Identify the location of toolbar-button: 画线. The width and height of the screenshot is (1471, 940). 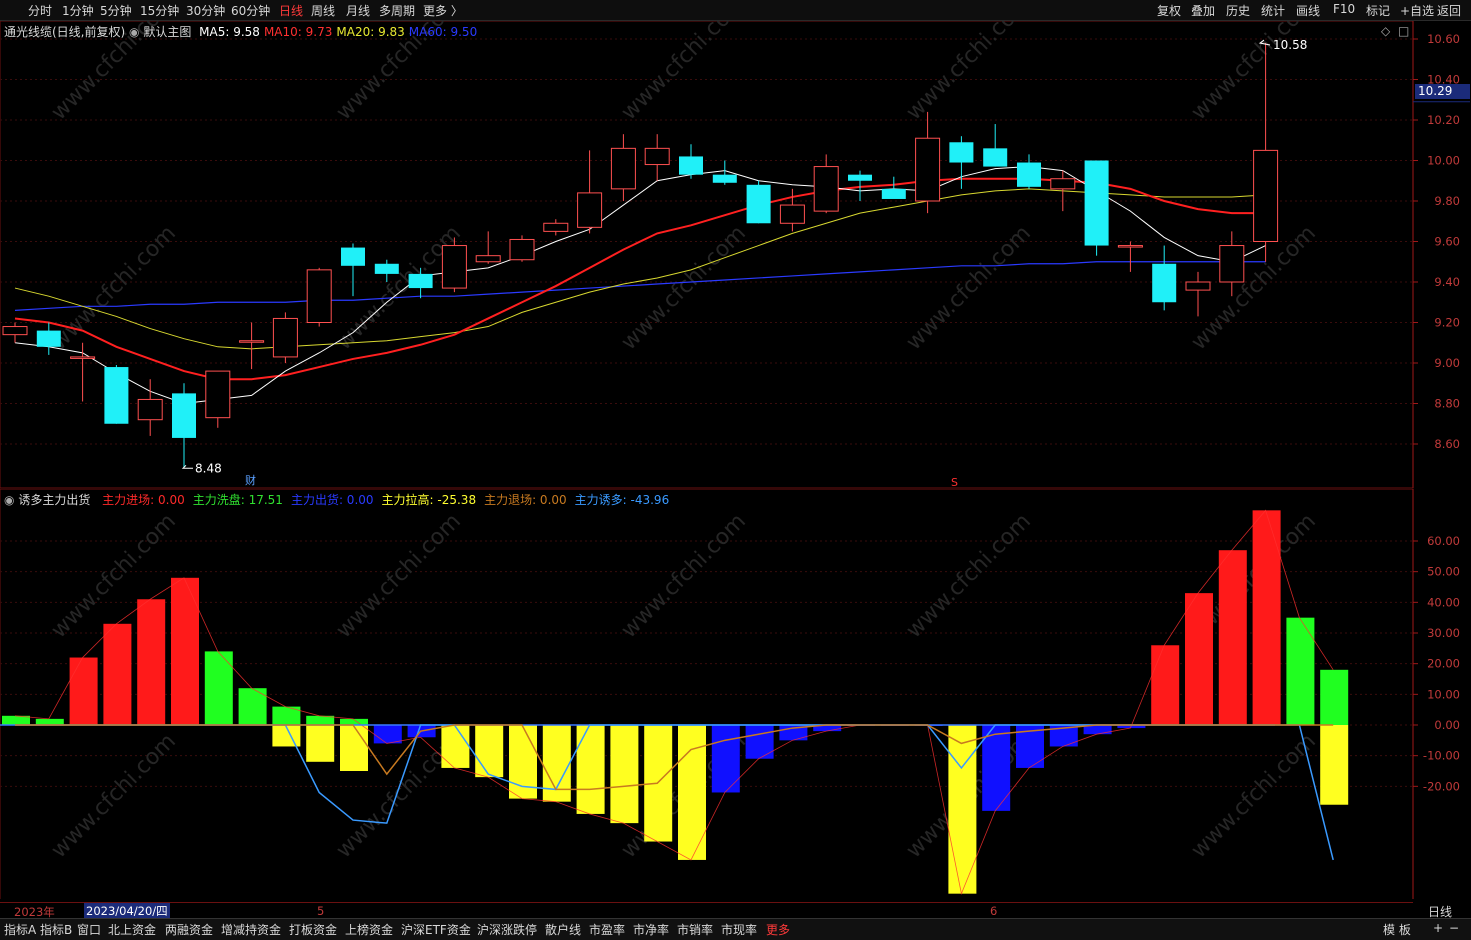
(1308, 10).